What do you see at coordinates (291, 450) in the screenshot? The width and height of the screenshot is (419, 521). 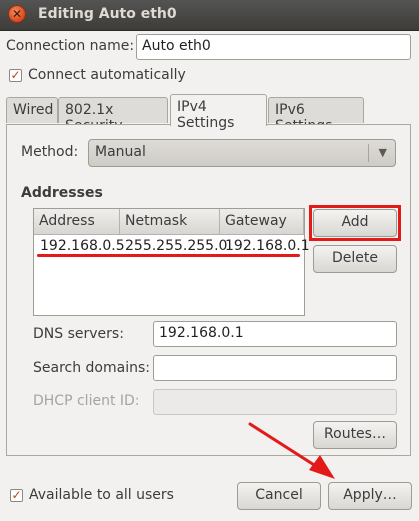 I see `apply-arrow-icon` at bounding box center [291, 450].